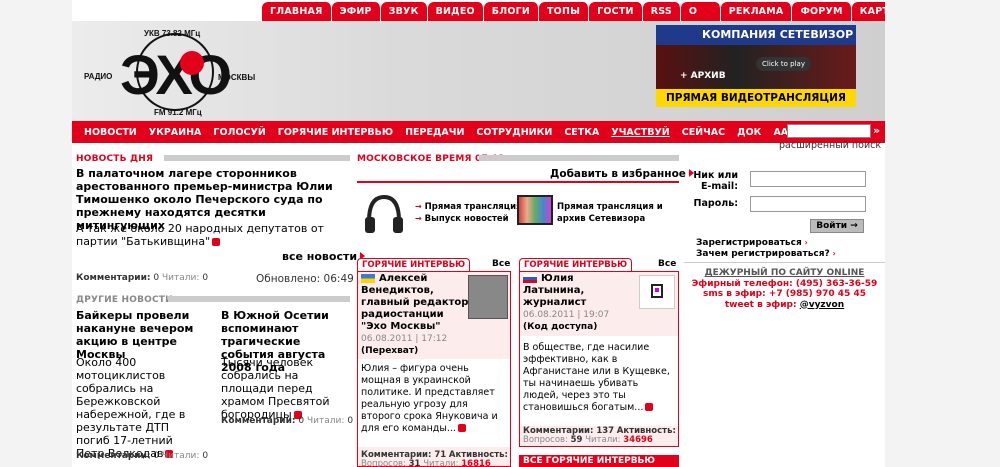  I want to click on readers-count: 34696, so click(638, 440).